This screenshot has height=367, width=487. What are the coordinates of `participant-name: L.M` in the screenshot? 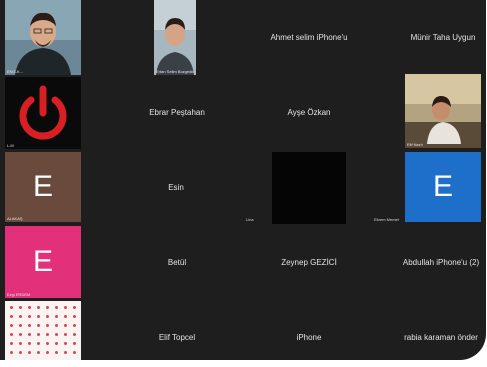 It's located at (10, 145).